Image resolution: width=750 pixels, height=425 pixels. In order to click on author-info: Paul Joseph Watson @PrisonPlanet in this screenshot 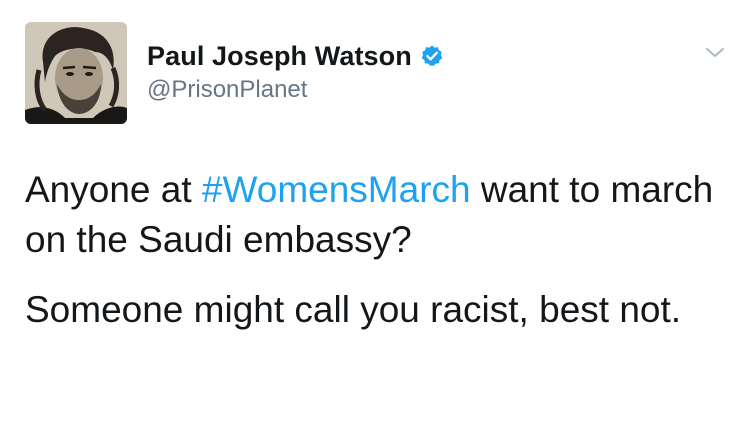, I will do `click(295, 71)`.